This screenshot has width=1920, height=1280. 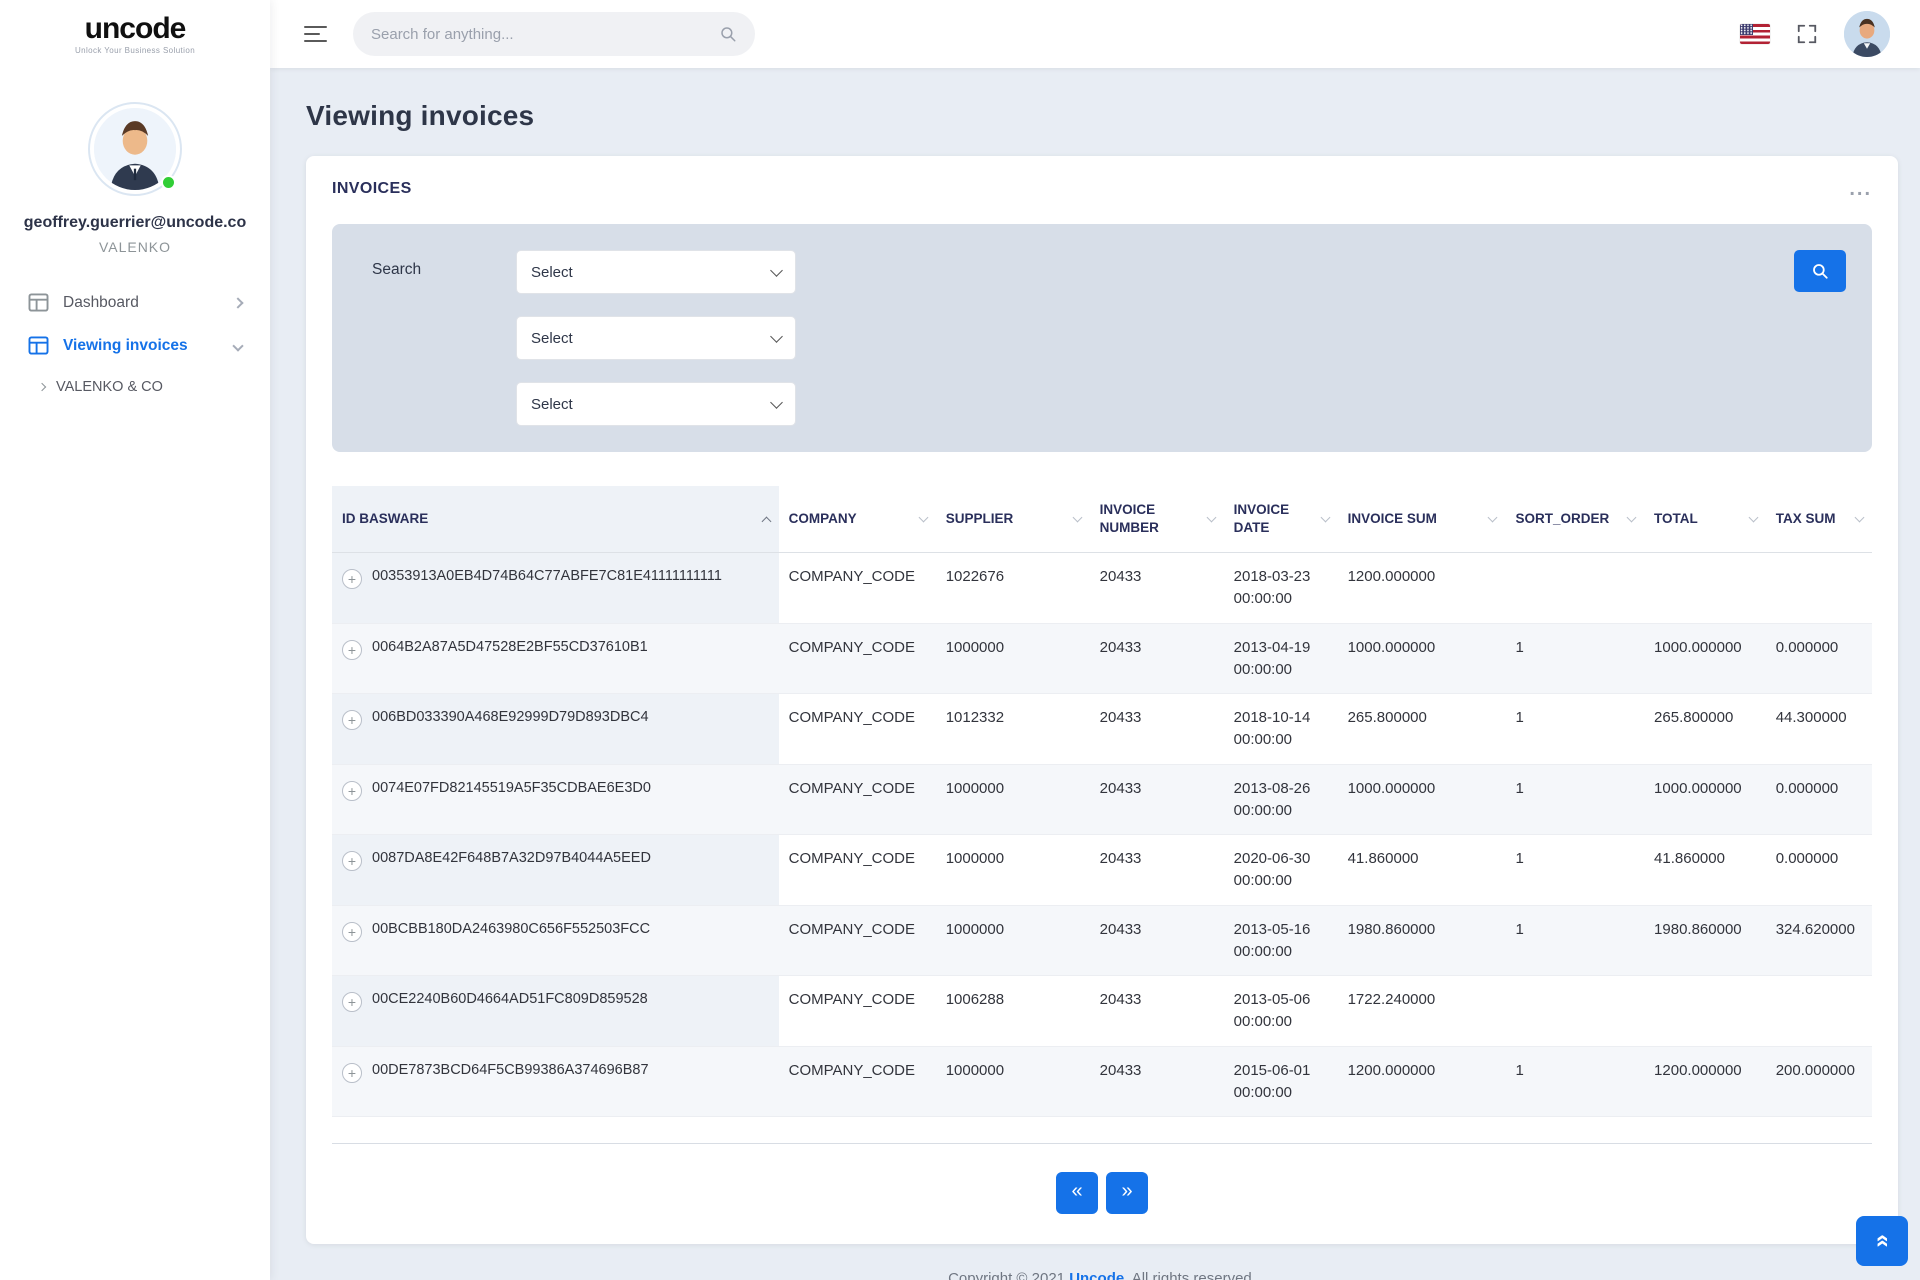 I want to click on column-header: TOTAL, so click(x=1705, y=520).